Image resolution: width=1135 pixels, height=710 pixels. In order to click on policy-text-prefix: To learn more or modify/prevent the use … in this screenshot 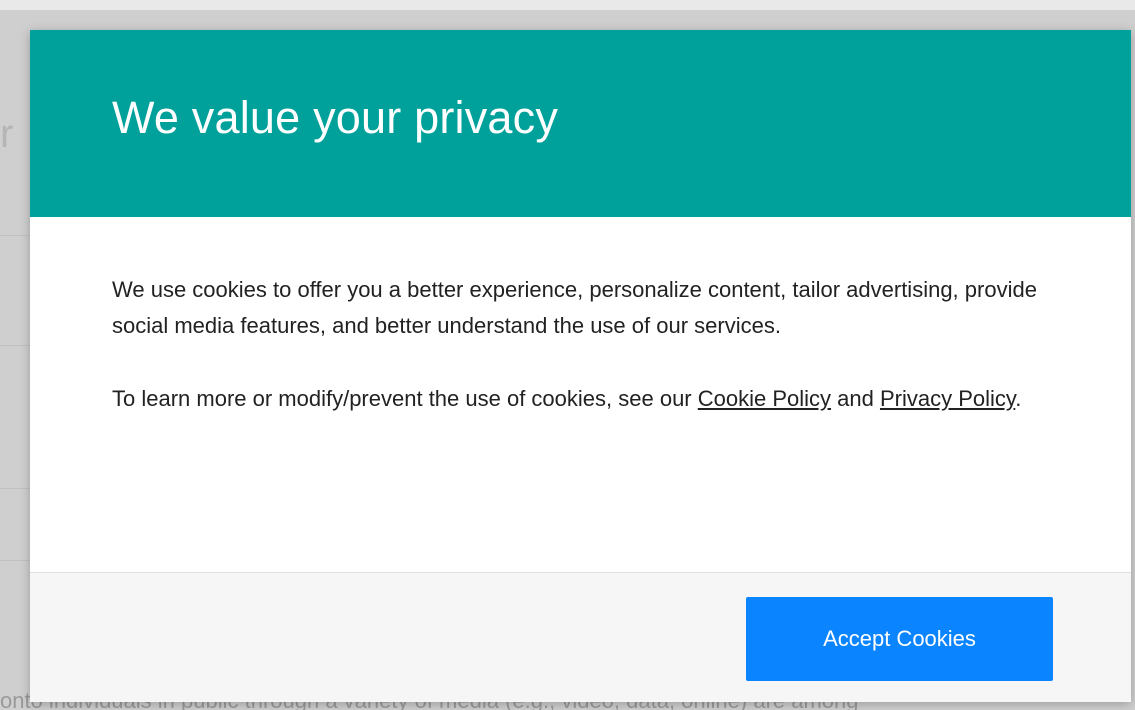, I will do `click(405, 398)`.